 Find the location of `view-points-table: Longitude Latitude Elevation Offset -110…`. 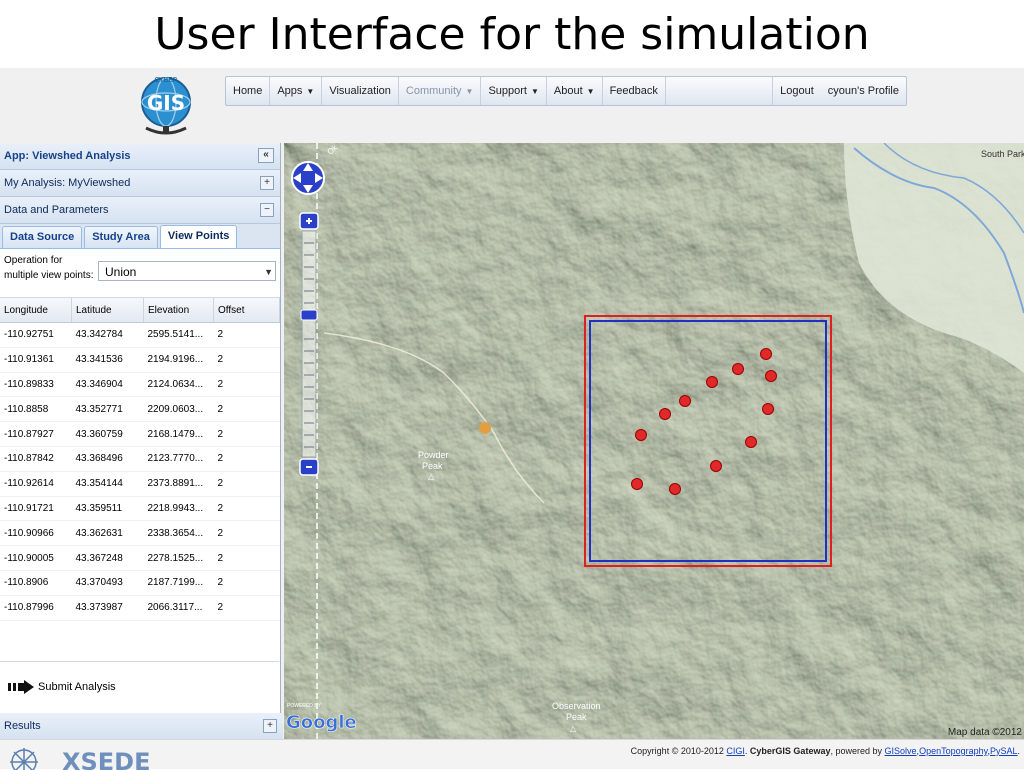

view-points-table: Longitude Latitude Elevation Offset -110… is located at coordinates (140, 459).